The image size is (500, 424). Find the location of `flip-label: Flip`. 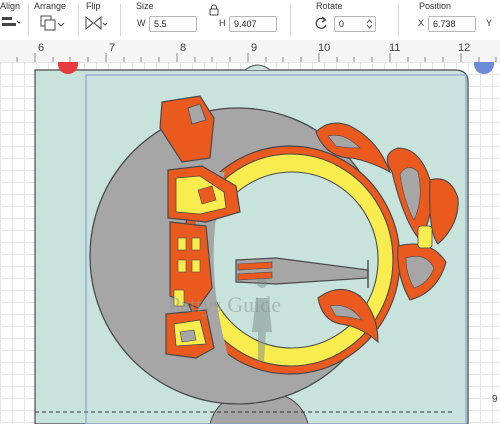

flip-label: Flip is located at coordinates (93, 6).